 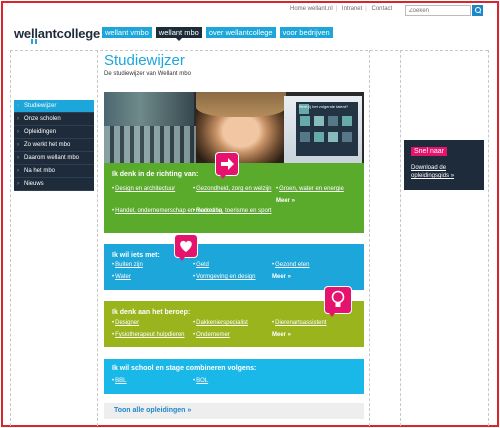 What do you see at coordinates (310, 189) in the screenshot?
I see `direction-link: Groen, water en energie` at bounding box center [310, 189].